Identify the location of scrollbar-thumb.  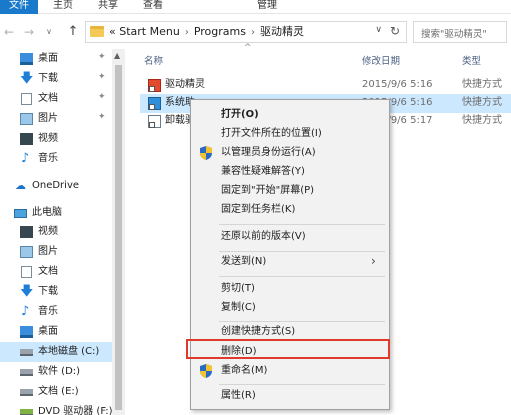
(118, 237).